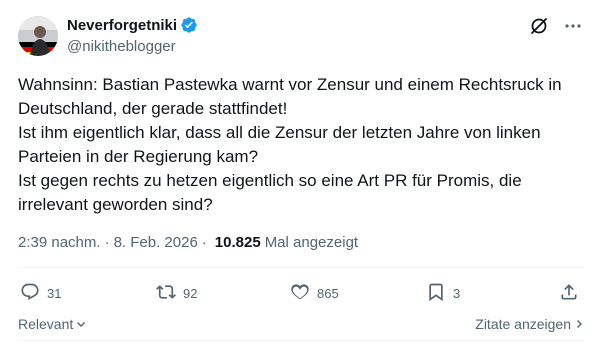 This screenshot has height=346, width=601. Describe the element at coordinates (539, 26) in the screenshot. I see `slash-circle-icon` at that location.